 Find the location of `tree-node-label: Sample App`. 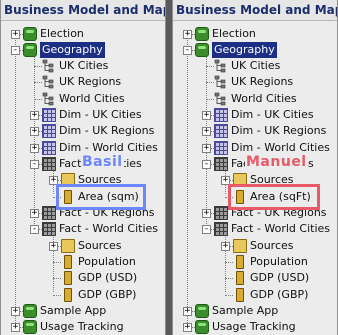

tree-node-label: Sample App is located at coordinates (73, 310).